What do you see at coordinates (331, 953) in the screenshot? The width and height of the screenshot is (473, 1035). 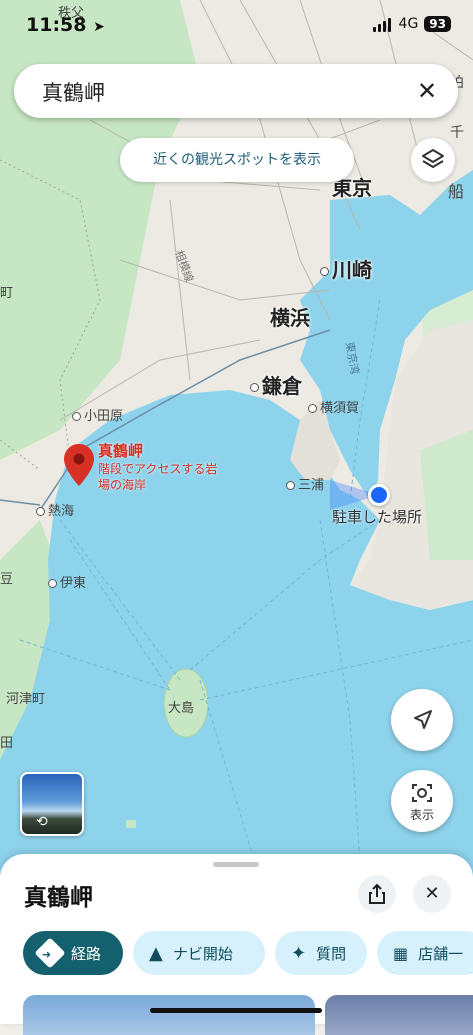 I see `ask-label: 質問` at bounding box center [331, 953].